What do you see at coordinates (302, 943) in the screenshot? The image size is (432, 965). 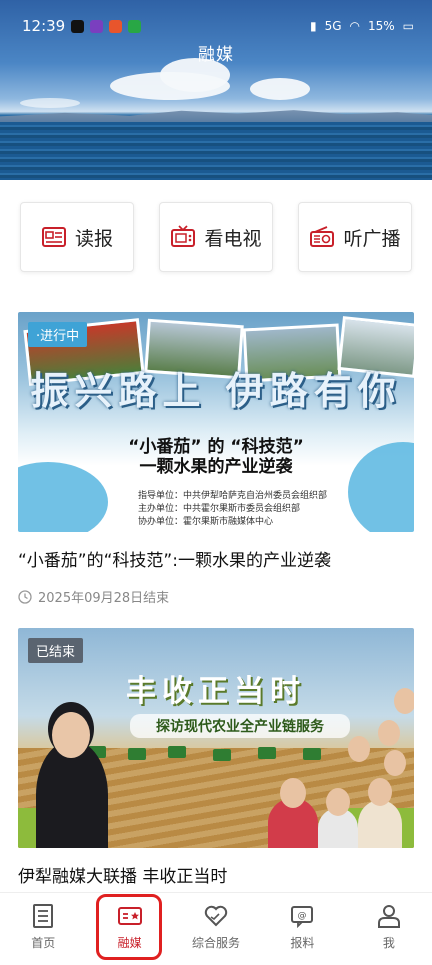 I see `nav-report-label: 报料` at bounding box center [302, 943].